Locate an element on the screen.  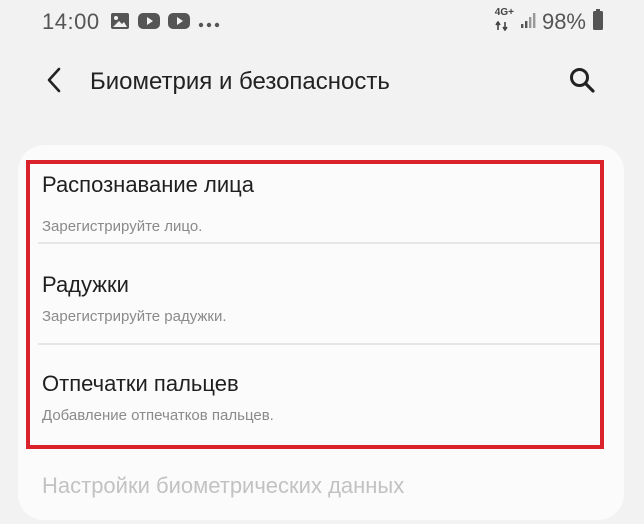
item-title: Отпечатки пальцев is located at coordinates (140, 383).